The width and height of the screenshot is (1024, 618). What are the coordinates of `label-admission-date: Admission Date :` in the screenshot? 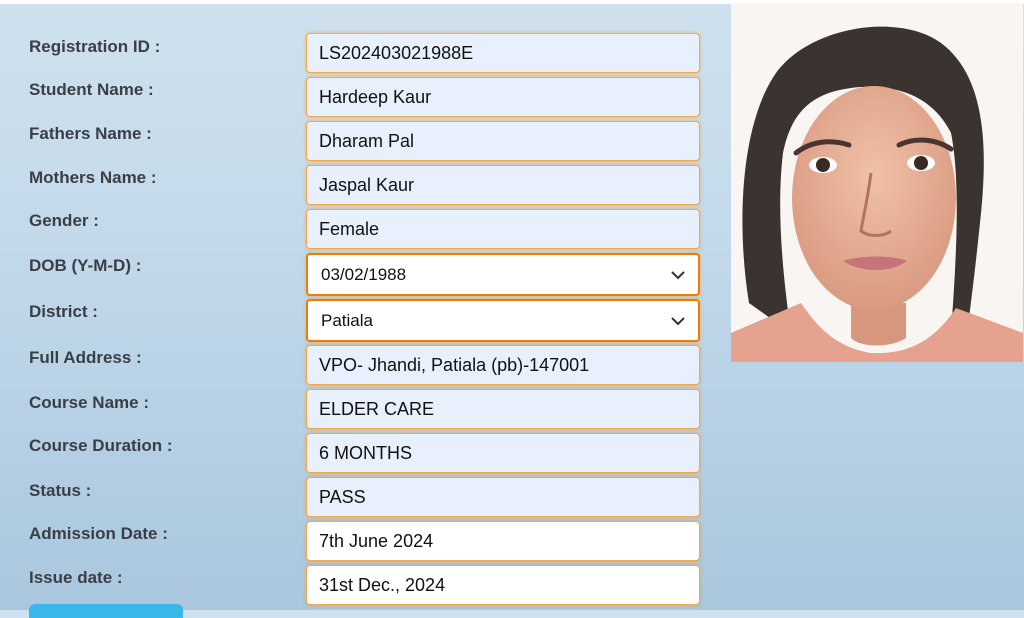 It's located at (98, 533).